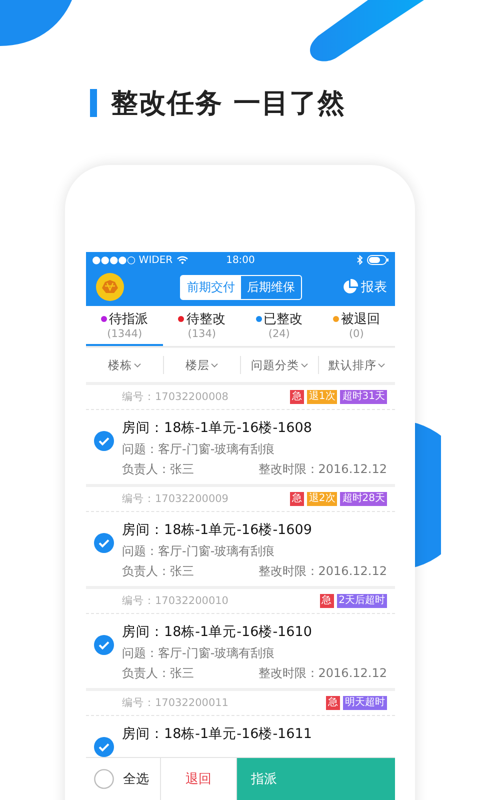 The width and height of the screenshot is (480, 800). I want to click on filter-dropdown: 楼层, so click(202, 365).